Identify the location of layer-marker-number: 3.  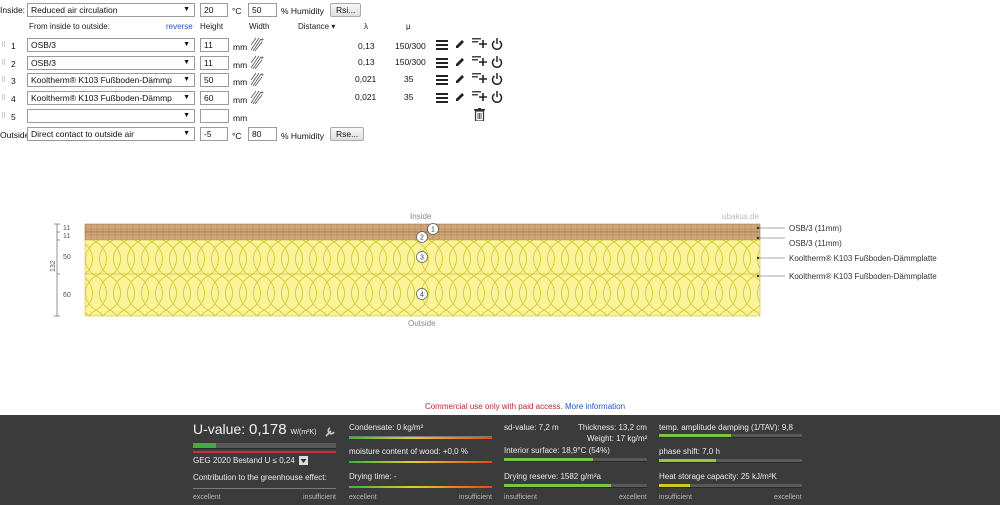
(422, 258).